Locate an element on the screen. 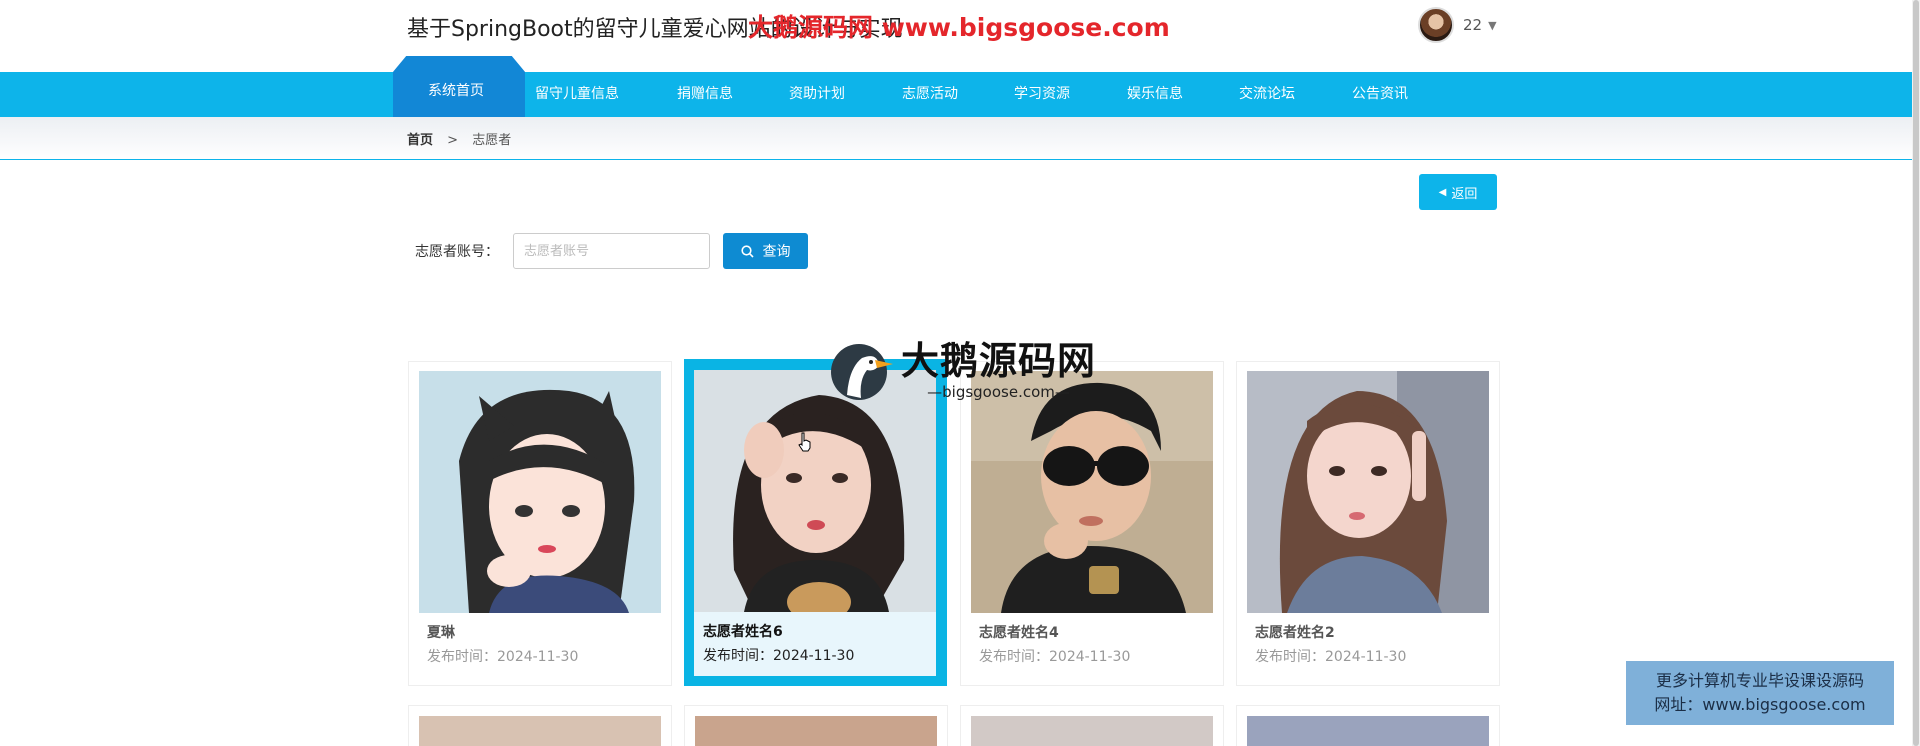 The height and width of the screenshot is (746, 1920). scrollbar-thumb is located at coordinates (1916, 373).